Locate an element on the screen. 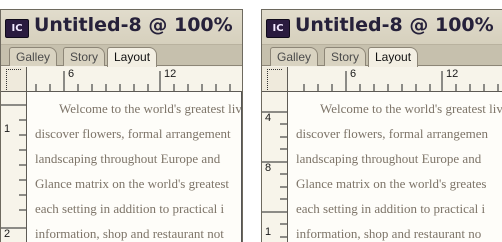 The height and width of the screenshot is (242, 502). text-line: Glance matrix on the world's greates is located at coordinates (391, 183).